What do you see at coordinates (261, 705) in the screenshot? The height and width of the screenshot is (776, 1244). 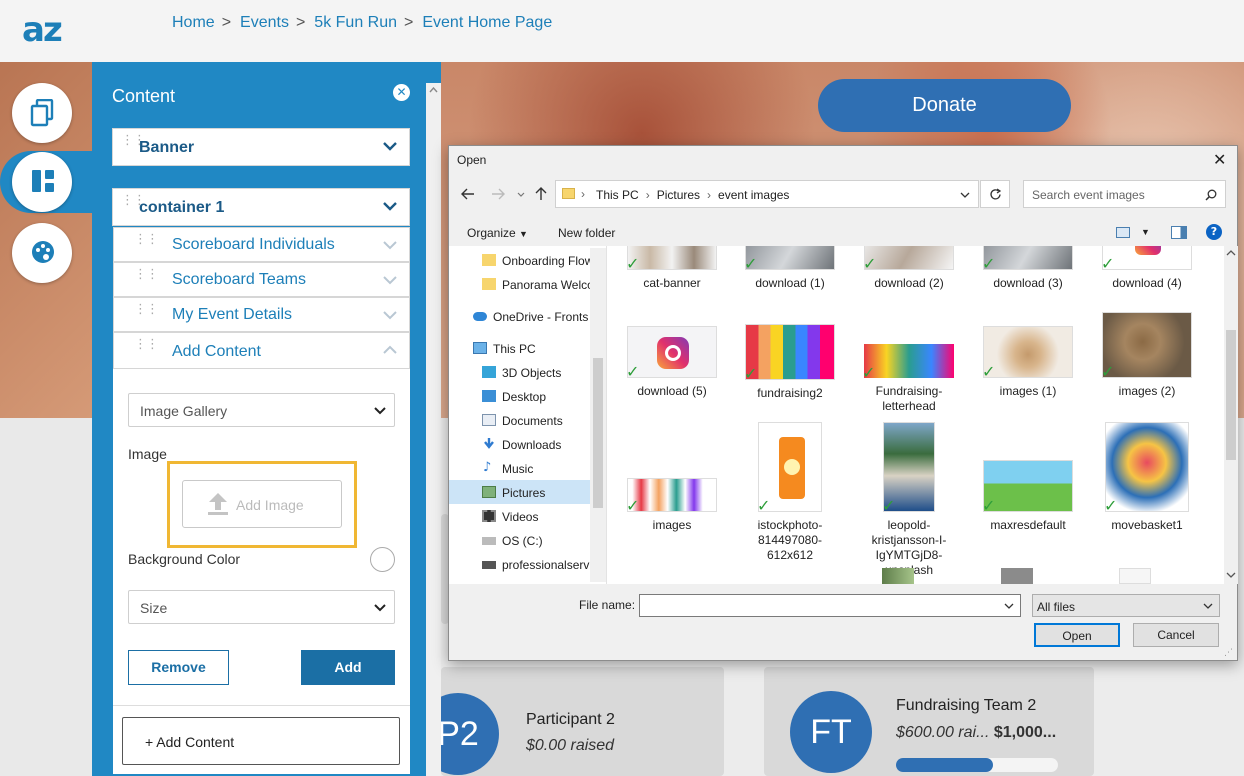 I see `divider` at bounding box center [261, 705].